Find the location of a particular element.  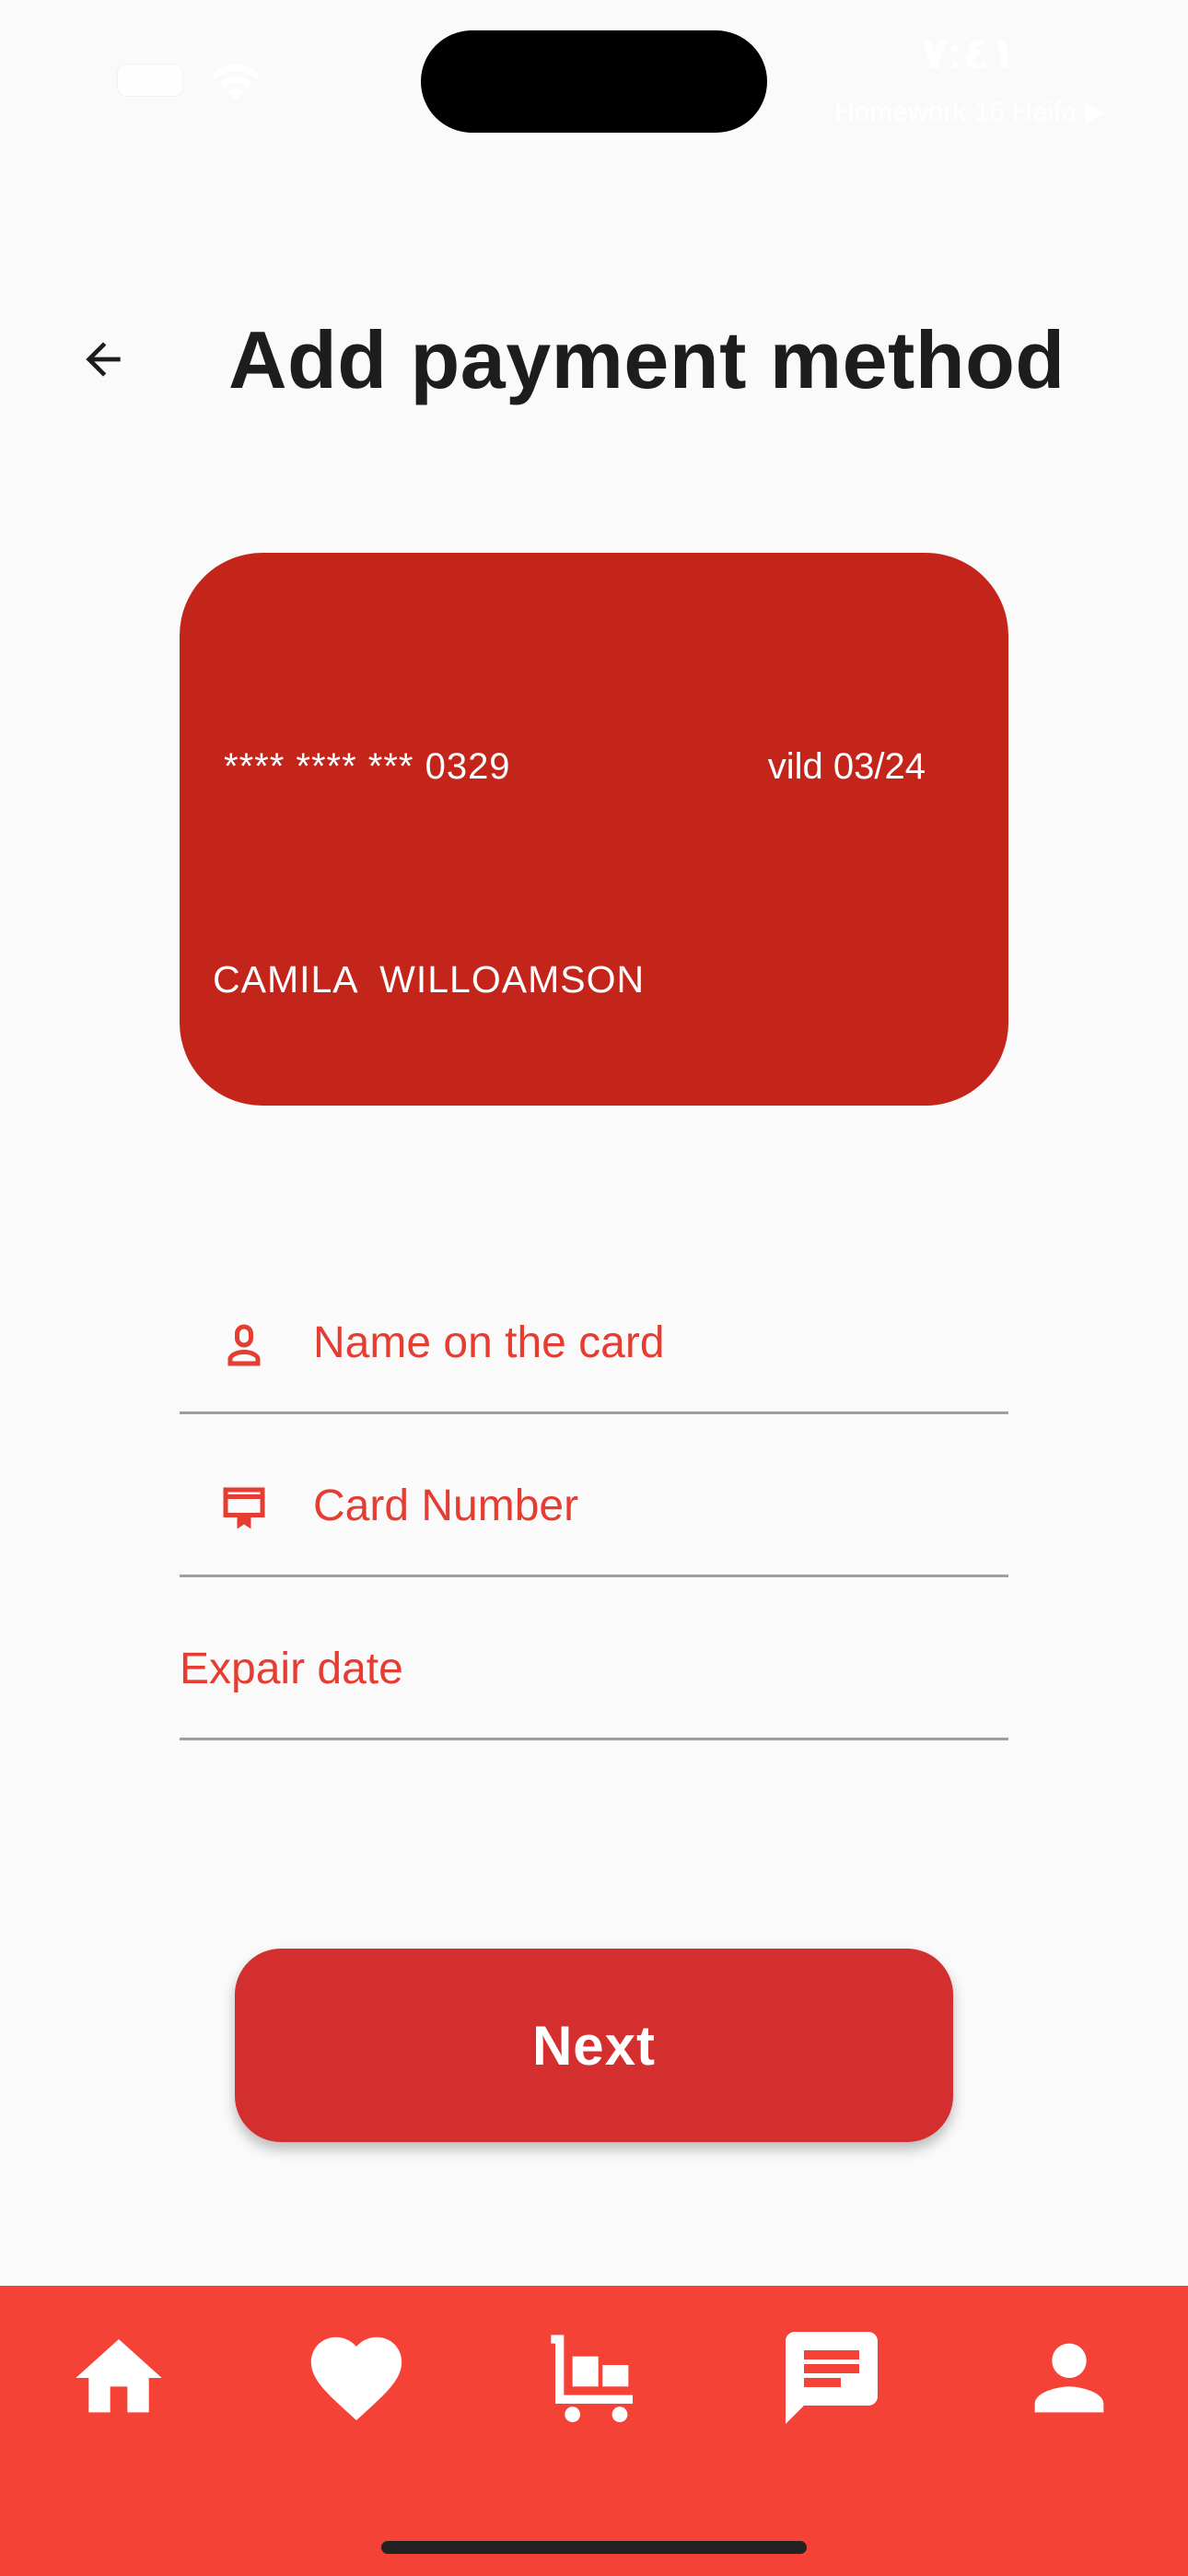

nav-item-home is located at coordinates (119, 2377).